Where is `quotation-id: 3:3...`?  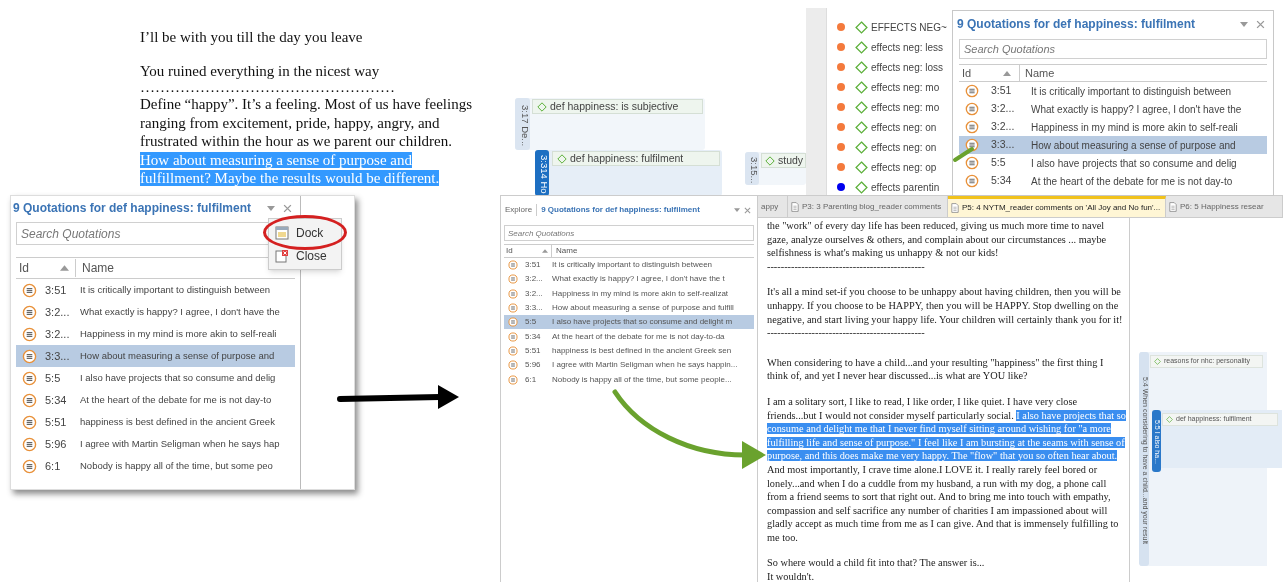
quotation-id: 3:3... is located at coordinates (1003, 145).